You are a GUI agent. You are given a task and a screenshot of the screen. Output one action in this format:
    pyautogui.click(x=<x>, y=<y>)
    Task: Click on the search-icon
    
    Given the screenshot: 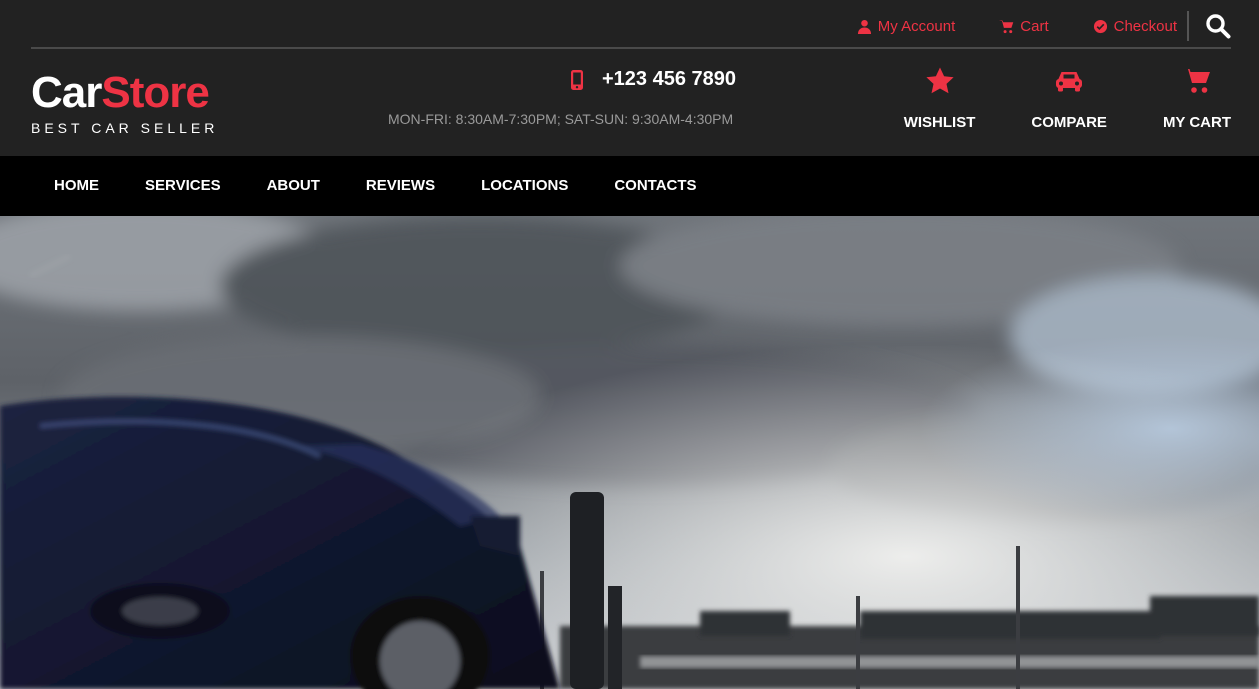 What is the action you would take?
    pyautogui.click(x=1218, y=26)
    